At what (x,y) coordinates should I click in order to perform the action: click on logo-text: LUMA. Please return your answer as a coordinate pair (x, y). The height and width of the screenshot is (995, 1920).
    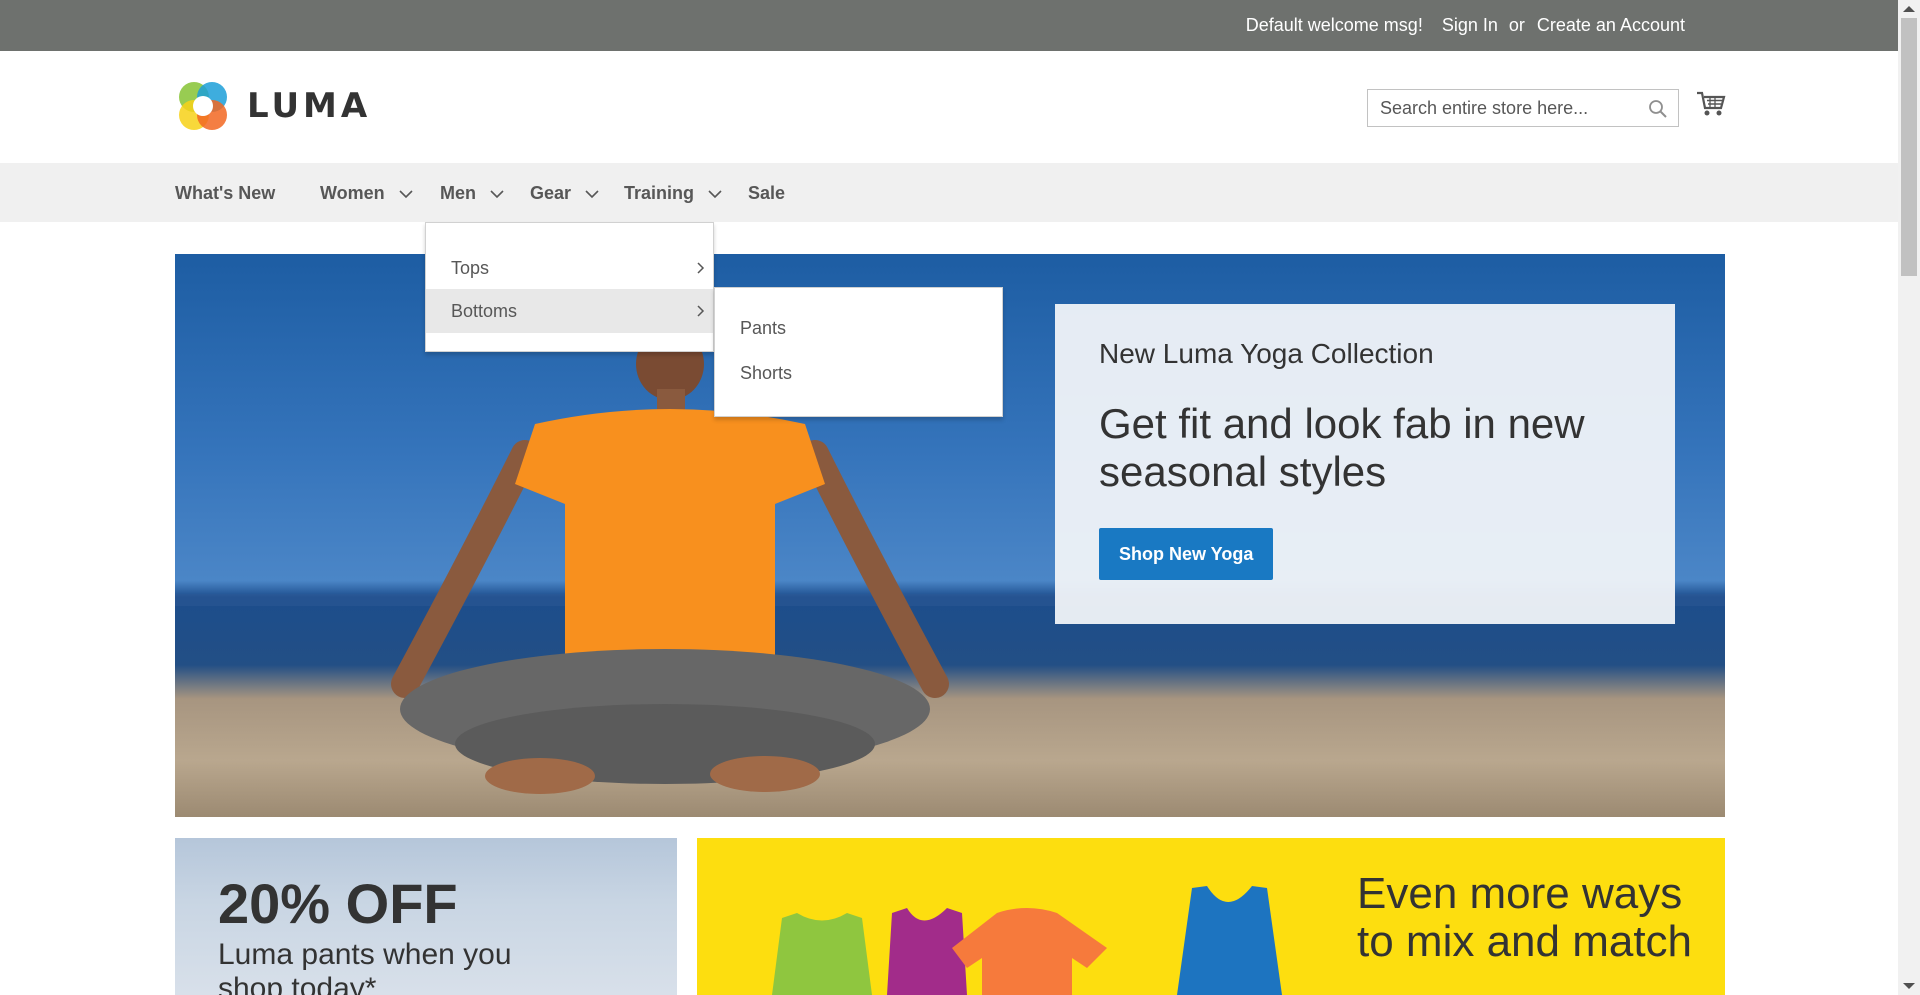
    Looking at the image, I should click on (309, 106).